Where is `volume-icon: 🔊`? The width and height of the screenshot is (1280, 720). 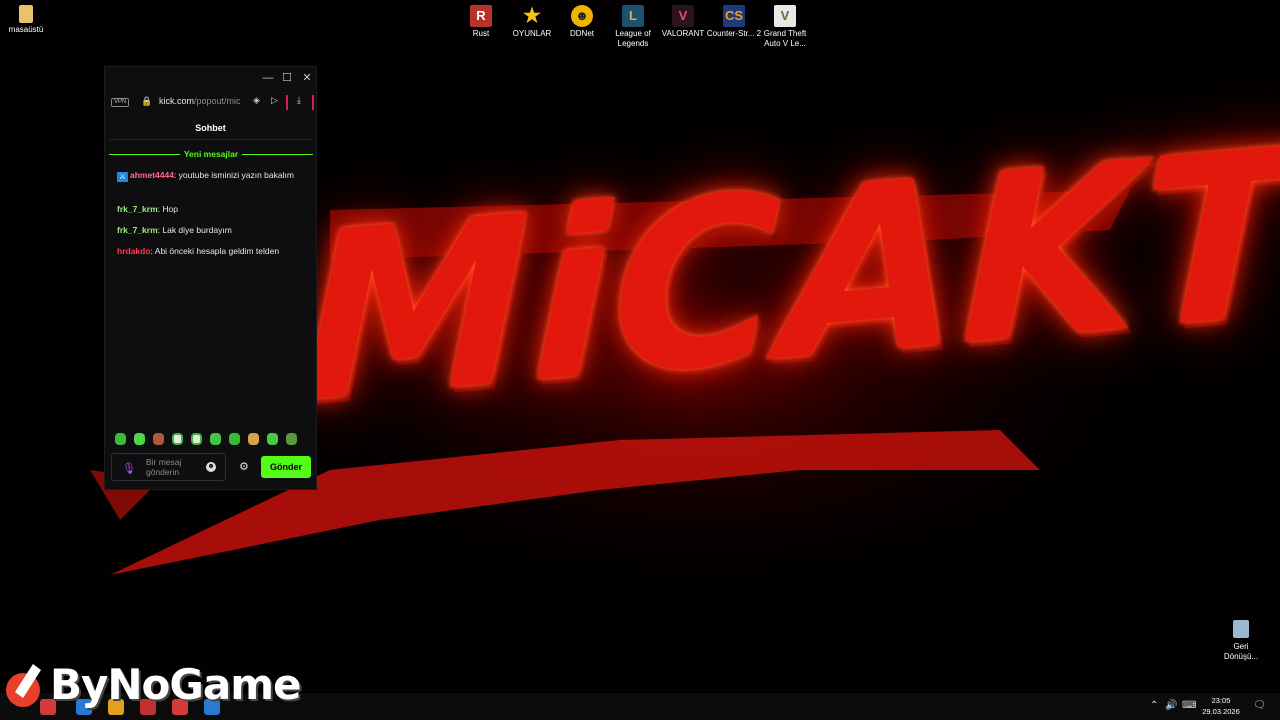
volume-icon: 🔊 is located at coordinates (1171, 705).